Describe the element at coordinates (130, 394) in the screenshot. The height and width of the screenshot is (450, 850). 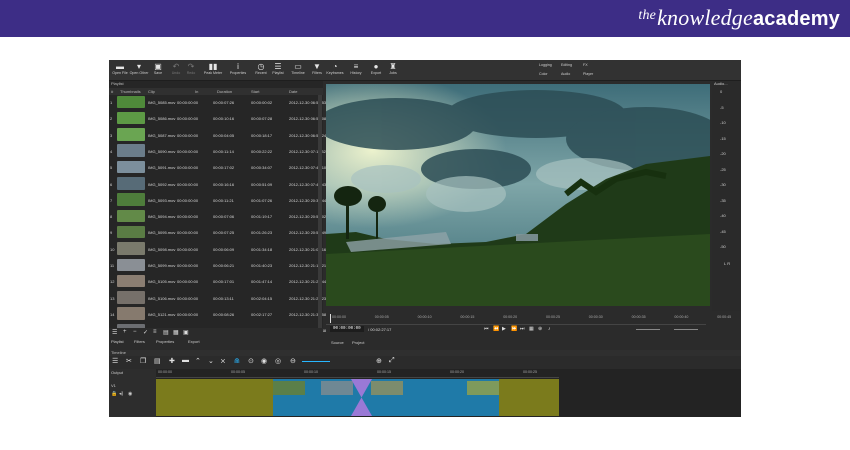
I see `eye-icon: ◉` at that location.